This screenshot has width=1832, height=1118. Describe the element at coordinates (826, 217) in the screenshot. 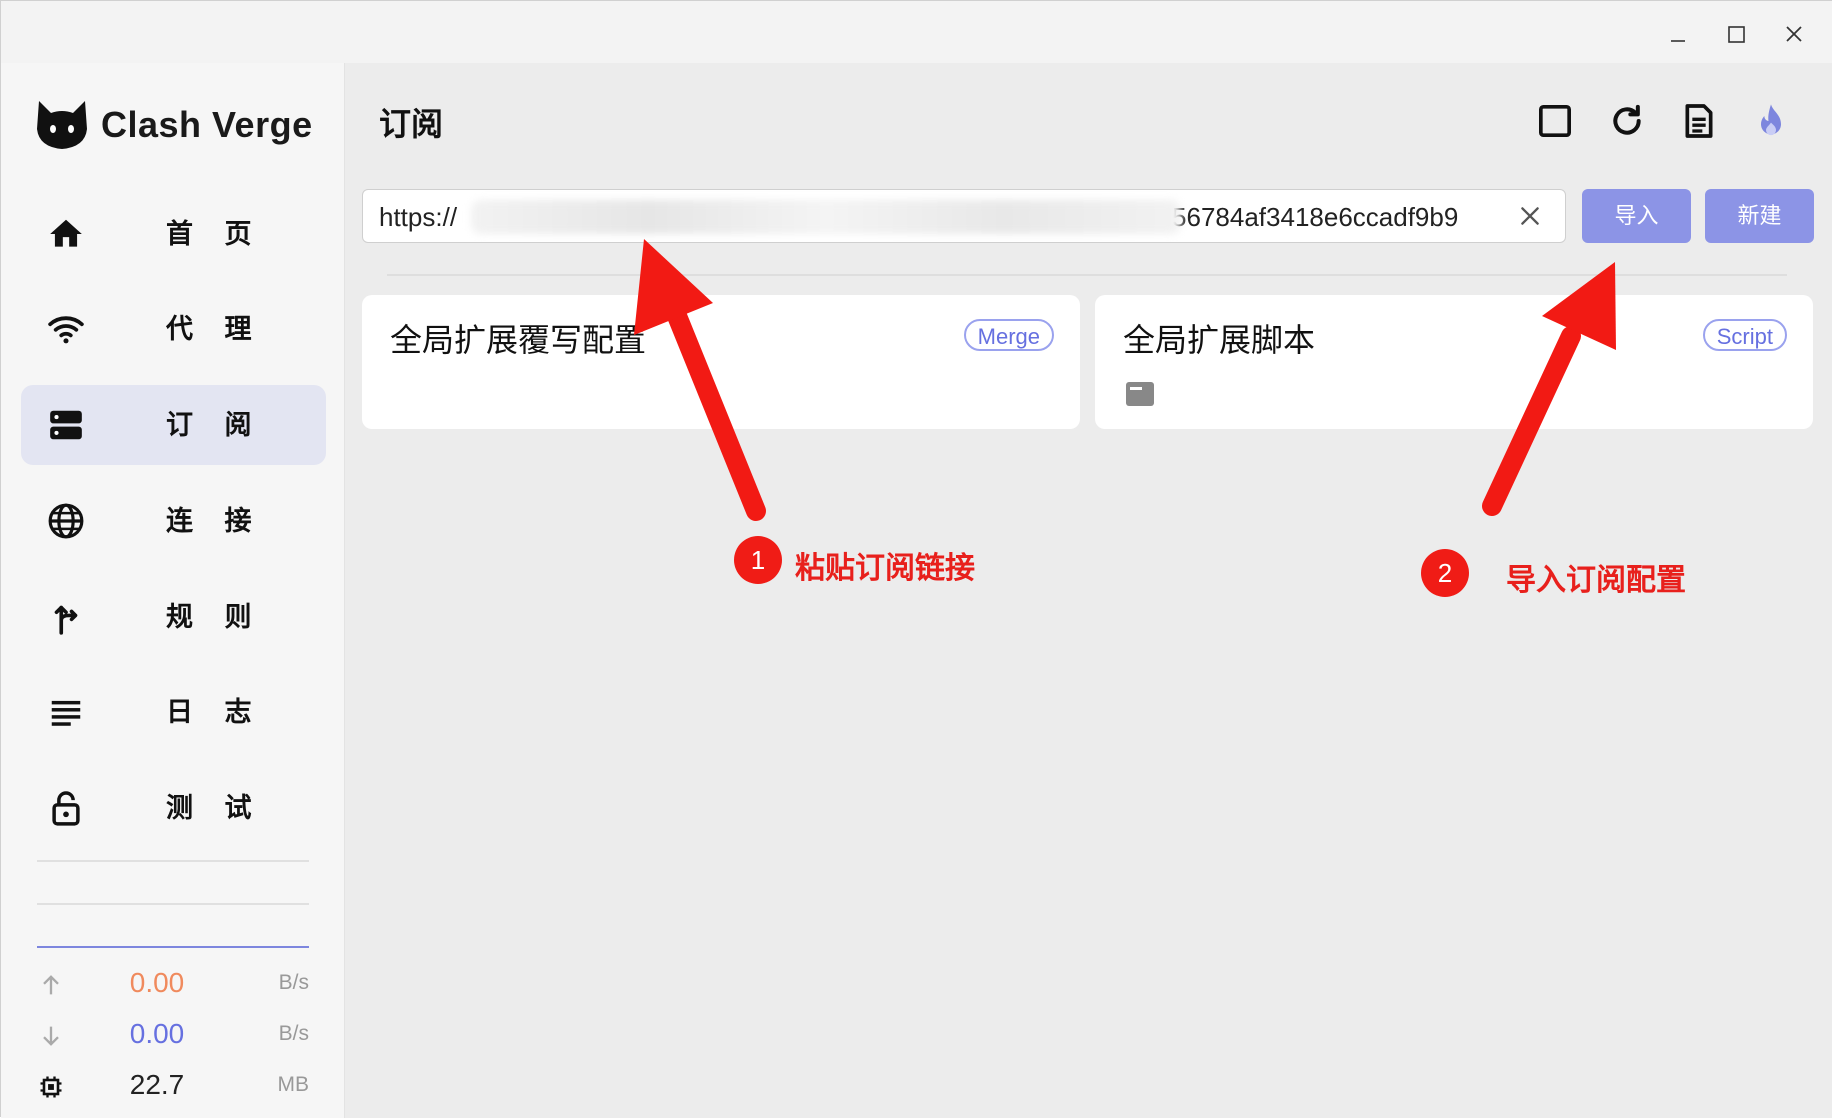

I see `url-blurred-region` at that location.